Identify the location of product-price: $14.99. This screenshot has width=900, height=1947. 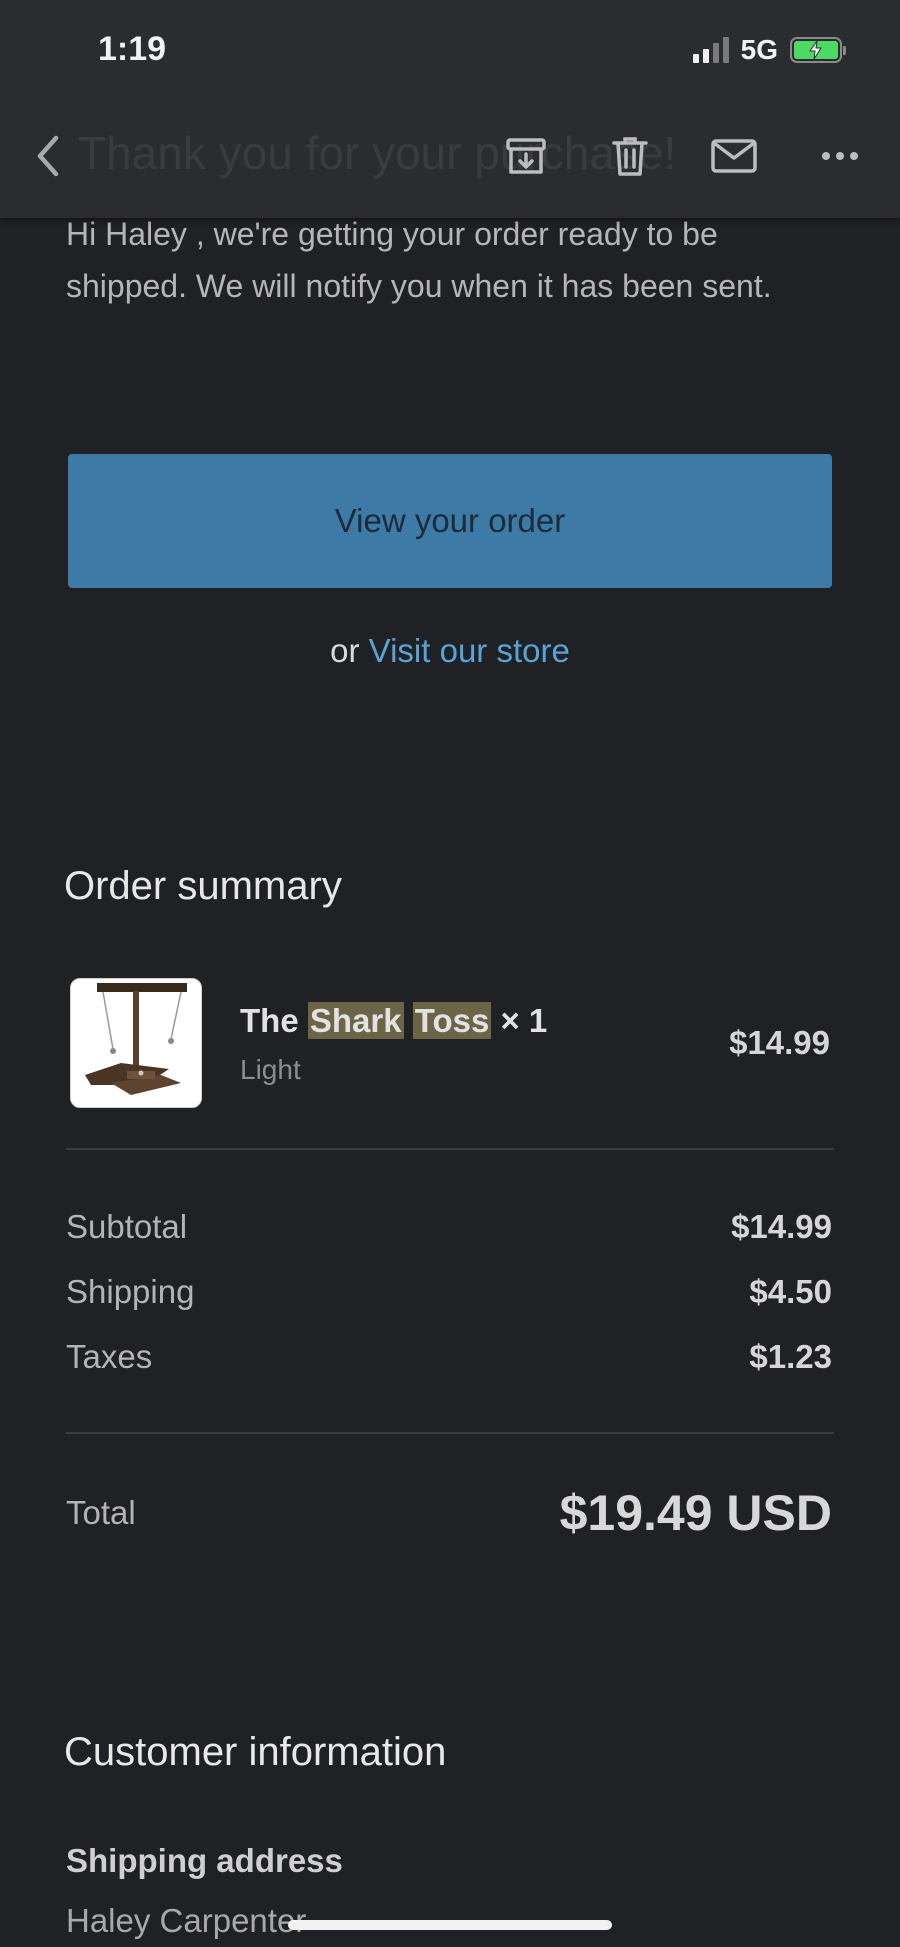
(779, 1042).